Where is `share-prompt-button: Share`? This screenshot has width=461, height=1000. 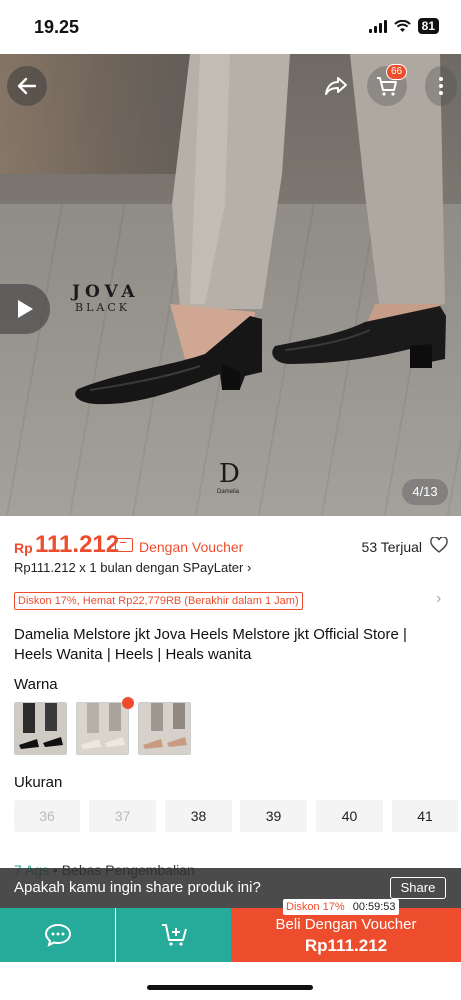
share-prompt-button: Share is located at coordinates (418, 888).